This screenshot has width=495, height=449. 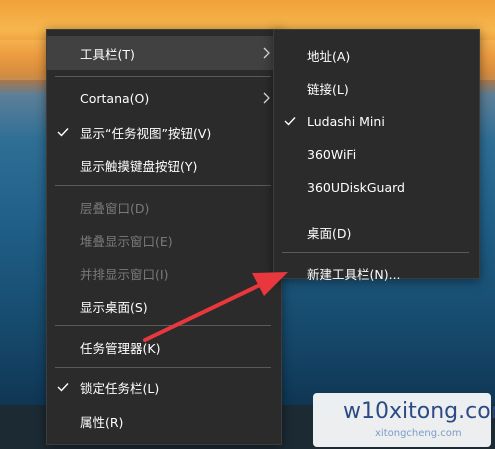 What do you see at coordinates (120, 388) in the screenshot?
I see `menu-item-label: 锁定任务栏(L)` at bounding box center [120, 388].